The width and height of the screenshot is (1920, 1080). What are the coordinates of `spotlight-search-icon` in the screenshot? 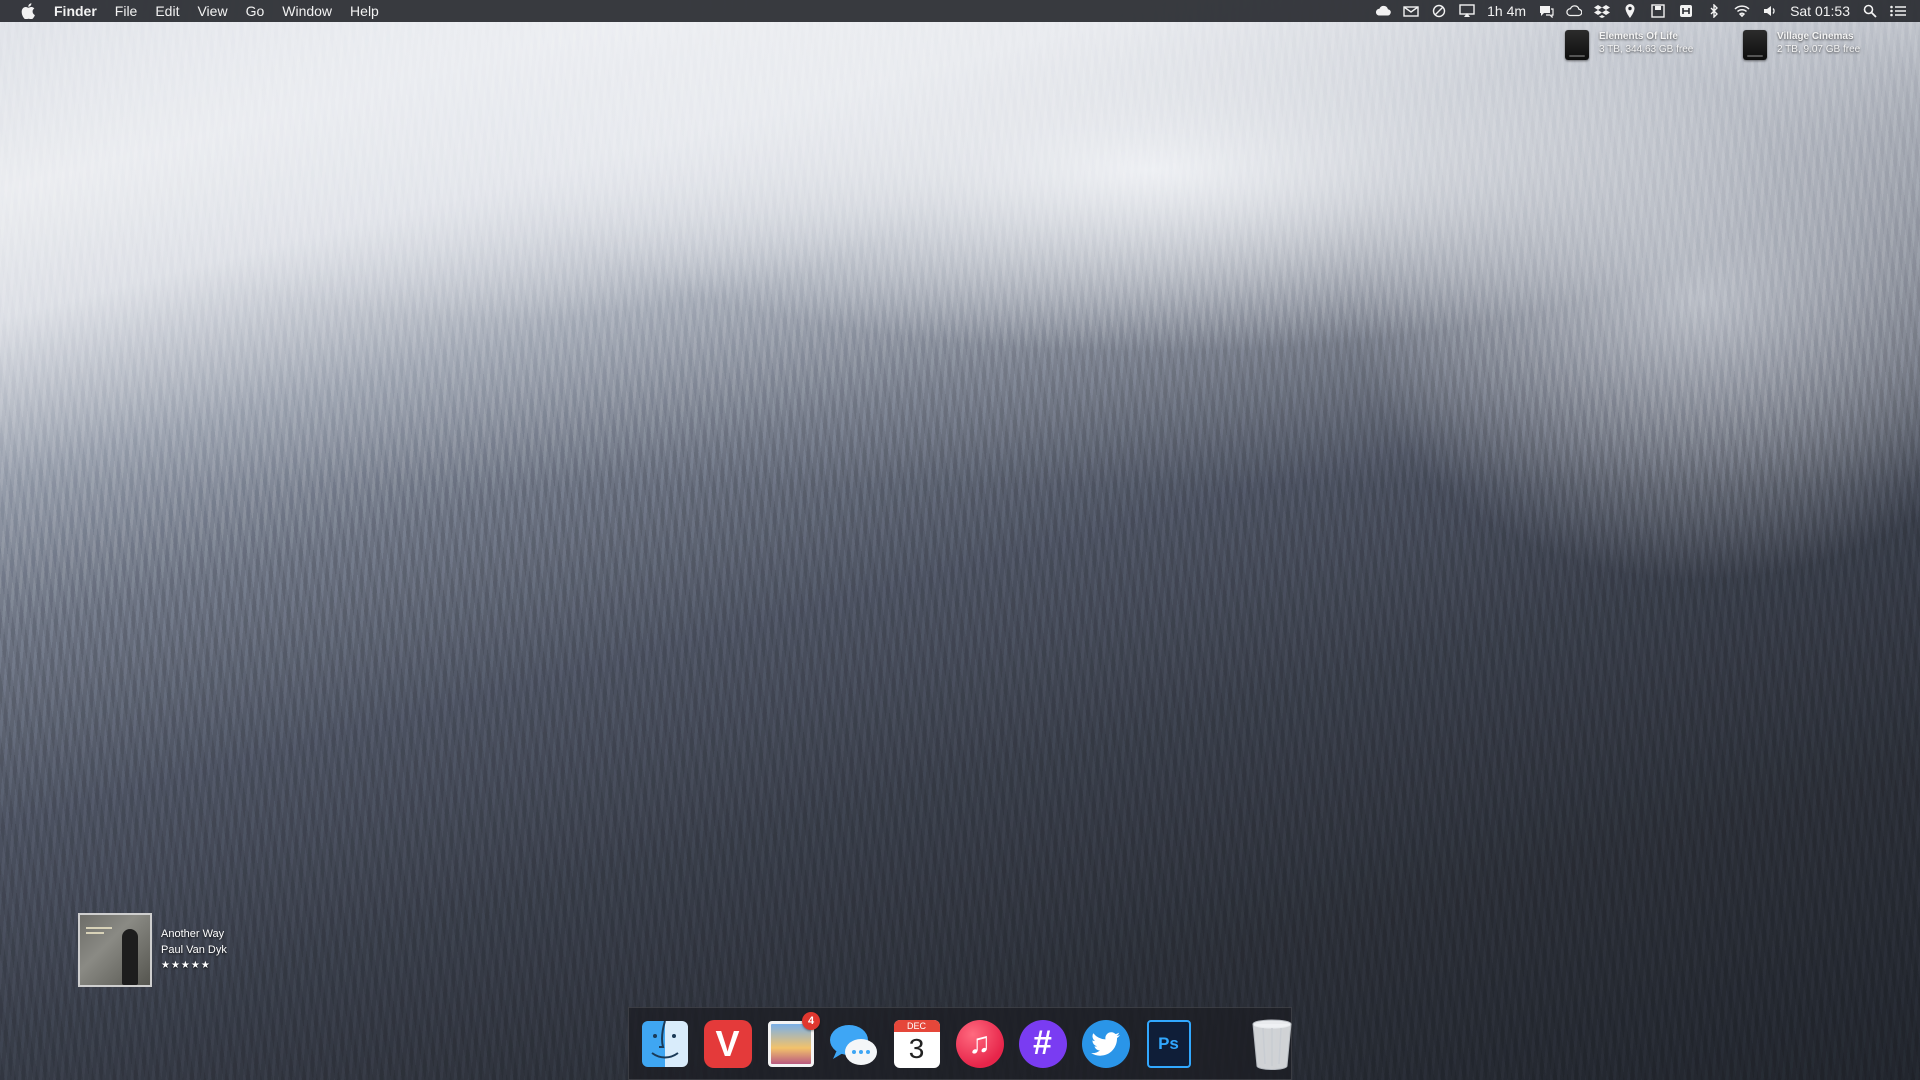 It's located at (1870, 11).